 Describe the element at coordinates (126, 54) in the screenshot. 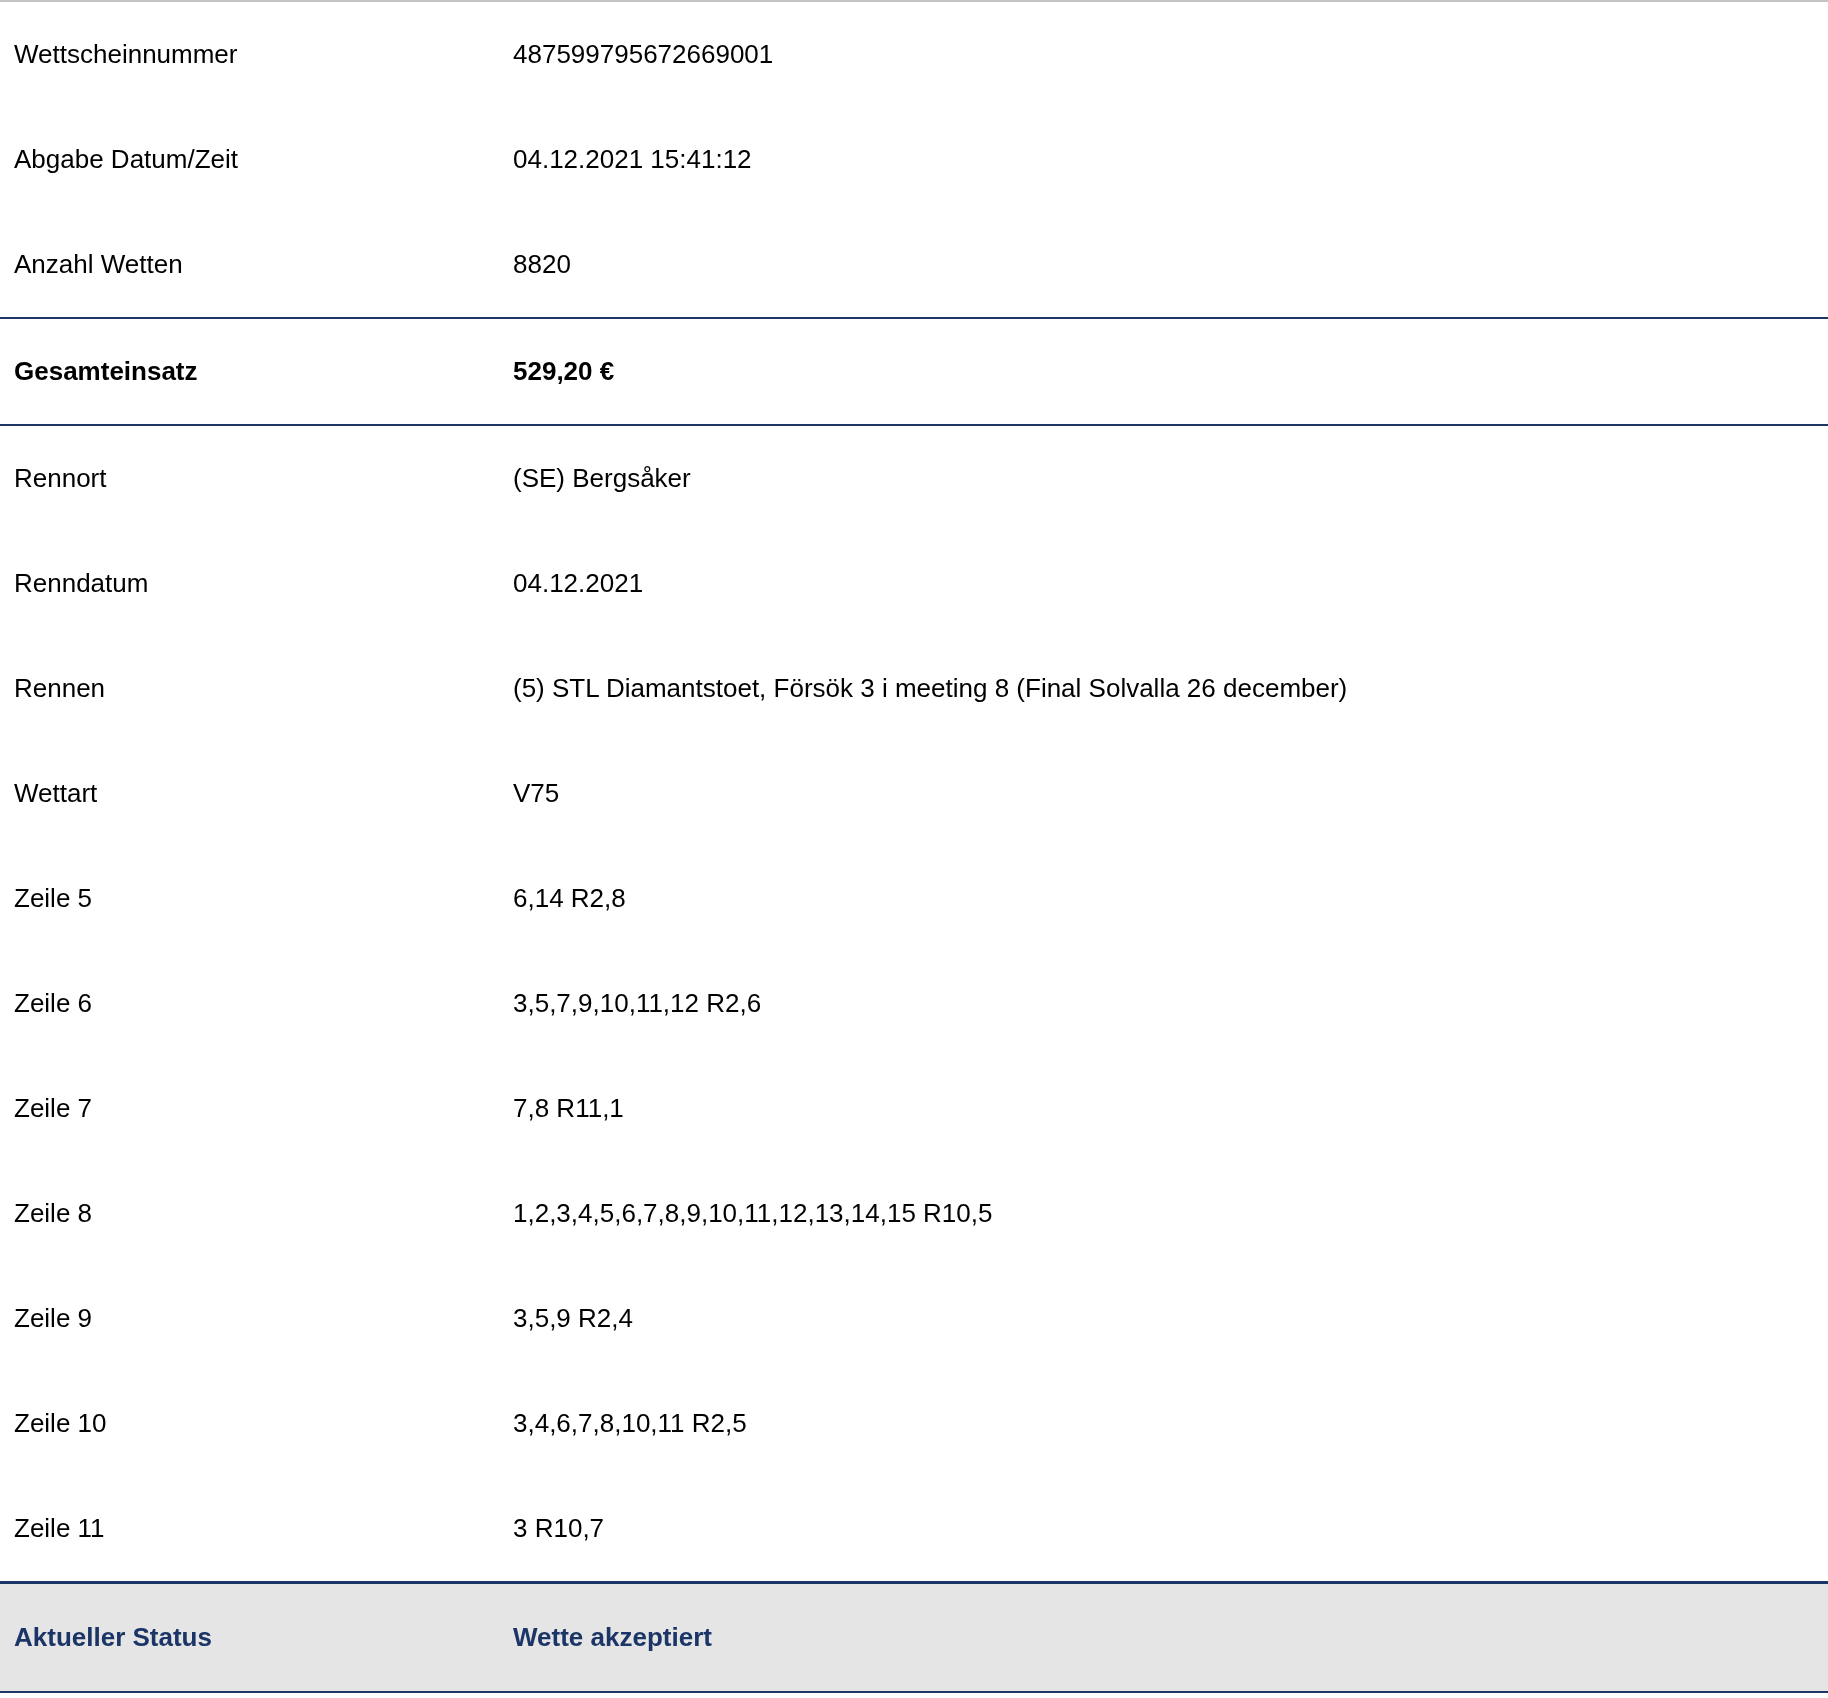

I see `row-label: Wettscheinnummer` at that location.